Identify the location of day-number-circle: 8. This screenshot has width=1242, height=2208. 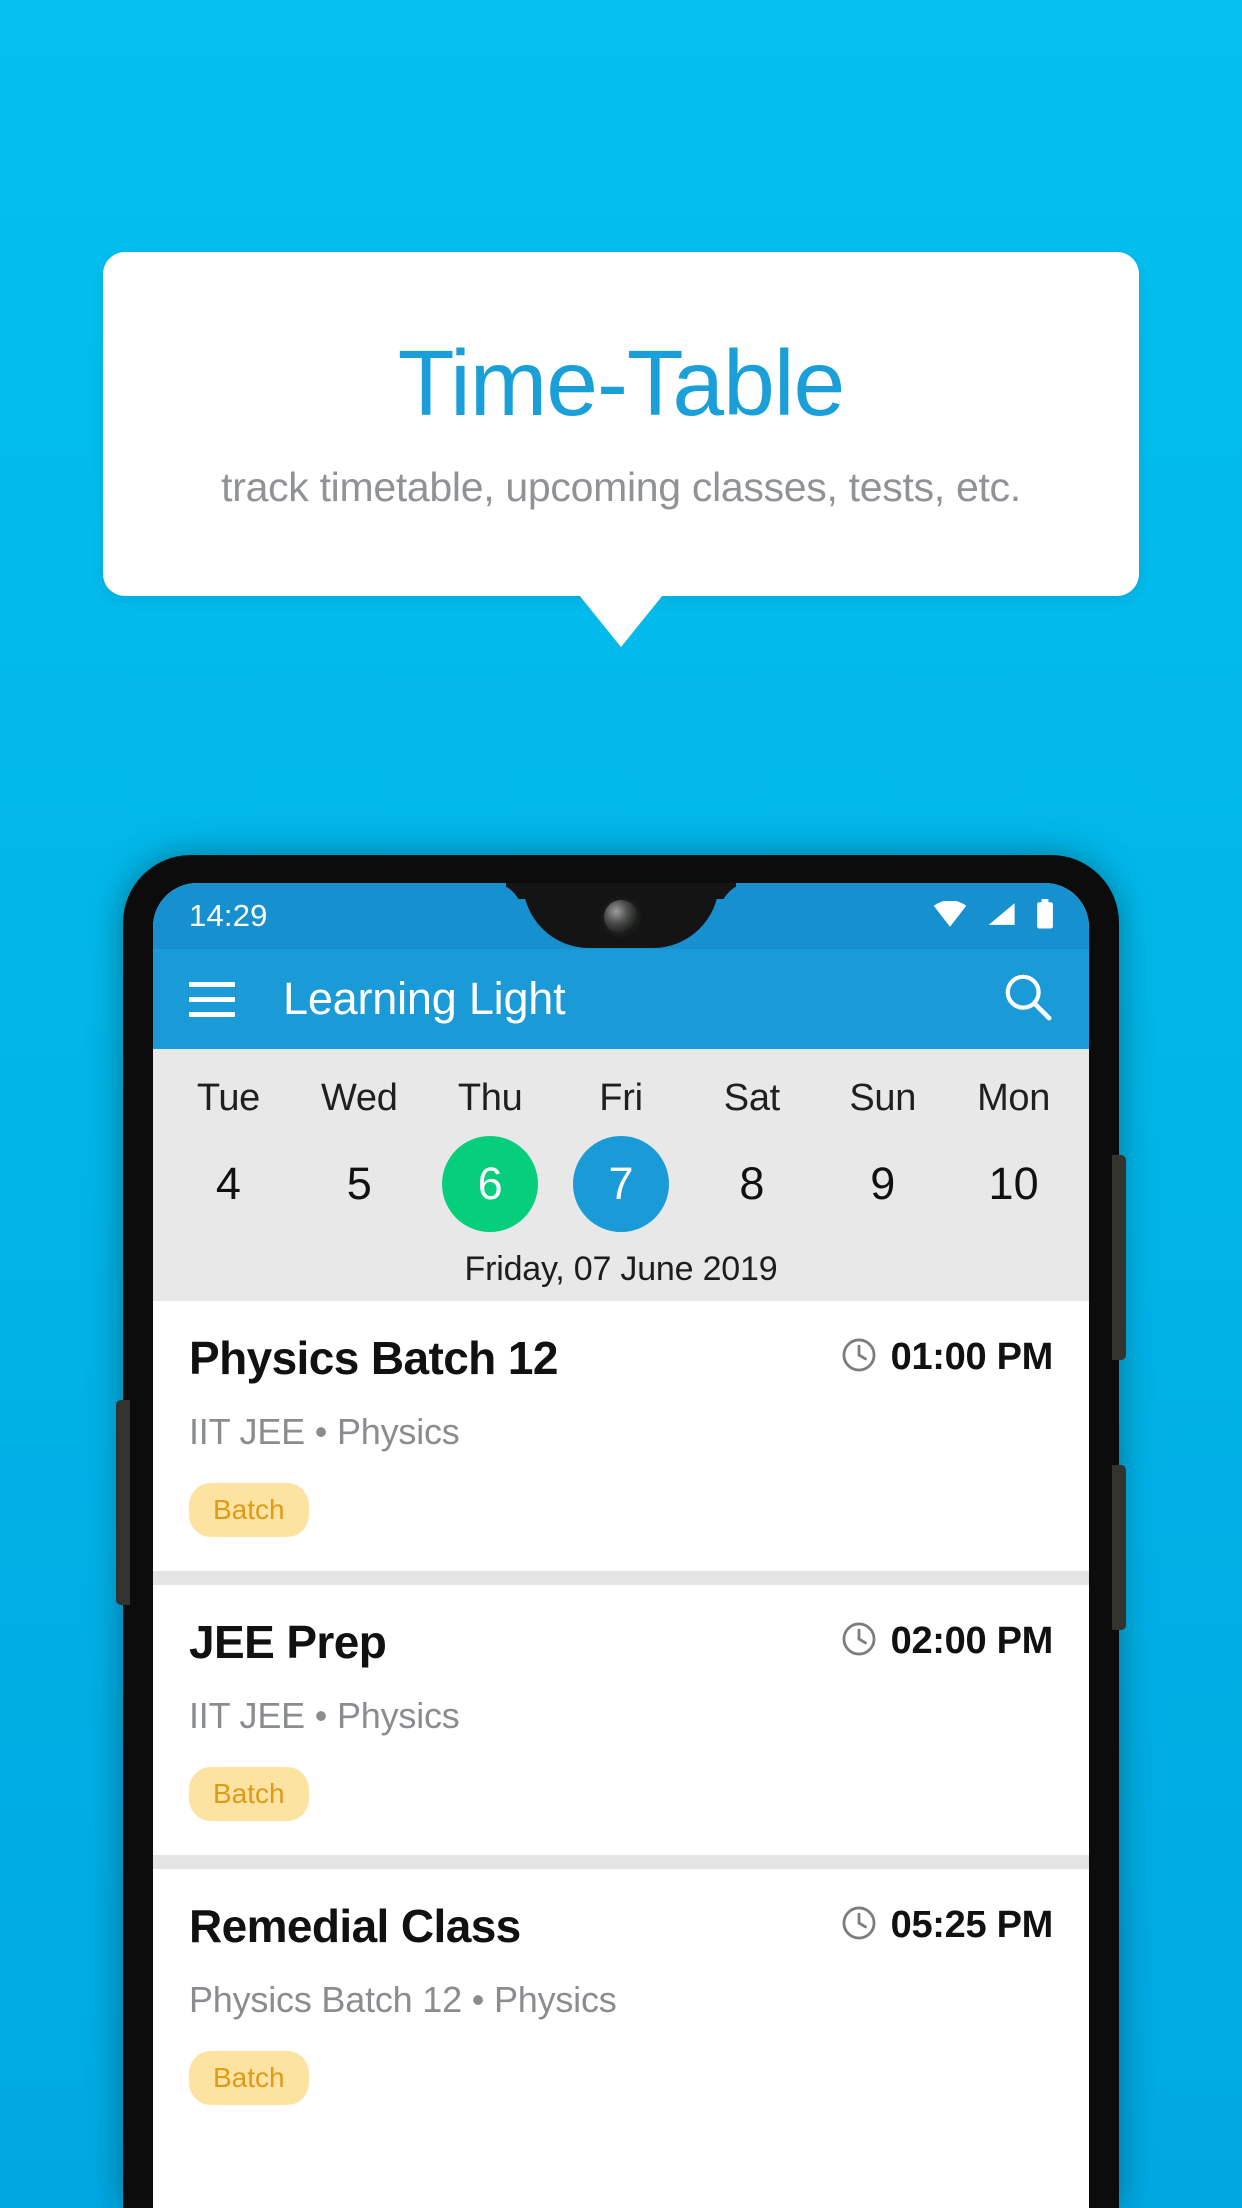
(752, 1184).